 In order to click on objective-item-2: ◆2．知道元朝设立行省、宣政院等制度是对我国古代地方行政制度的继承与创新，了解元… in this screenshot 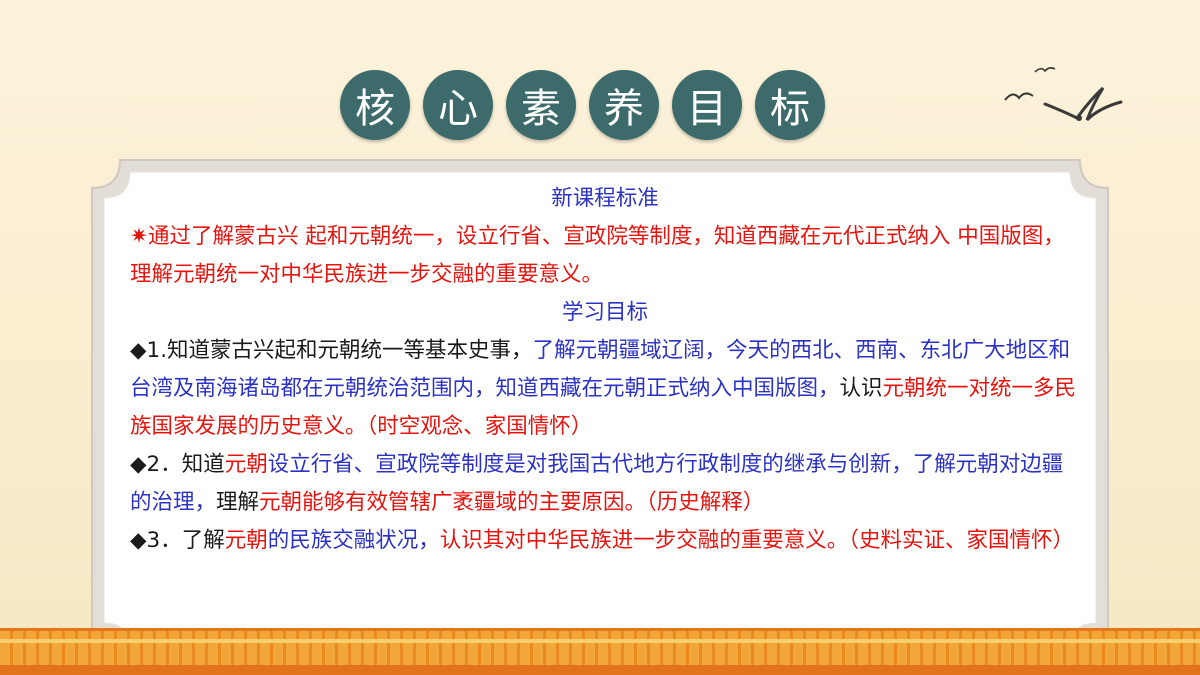, I will do `click(605, 484)`.